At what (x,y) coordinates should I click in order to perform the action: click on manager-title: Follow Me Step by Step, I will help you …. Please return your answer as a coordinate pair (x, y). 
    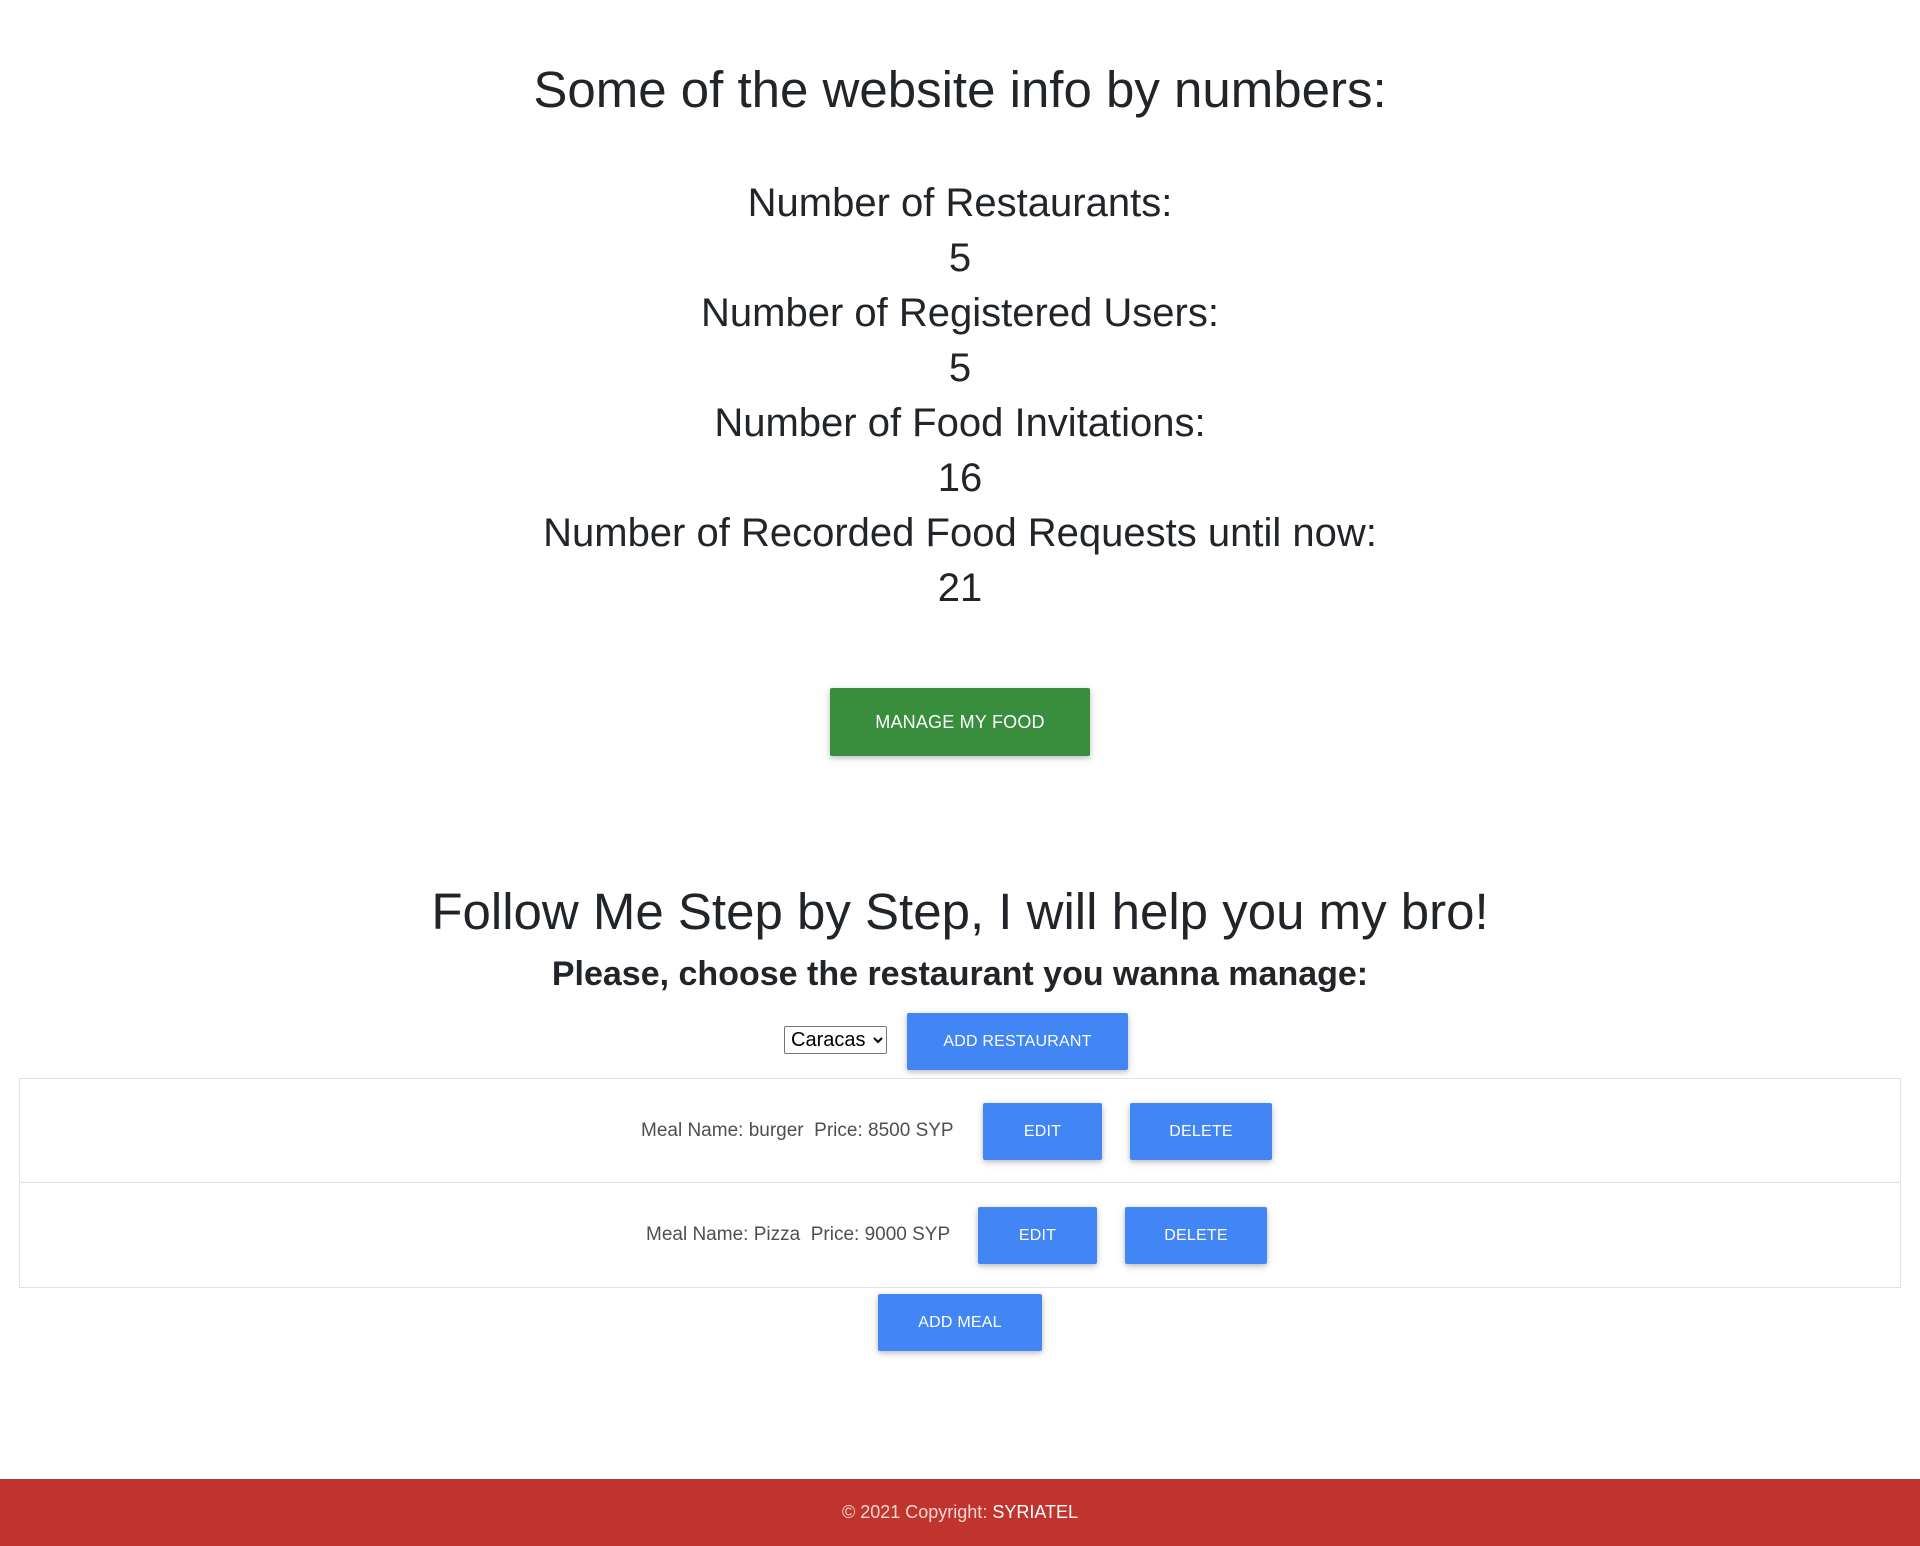
    Looking at the image, I should click on (960, 911).